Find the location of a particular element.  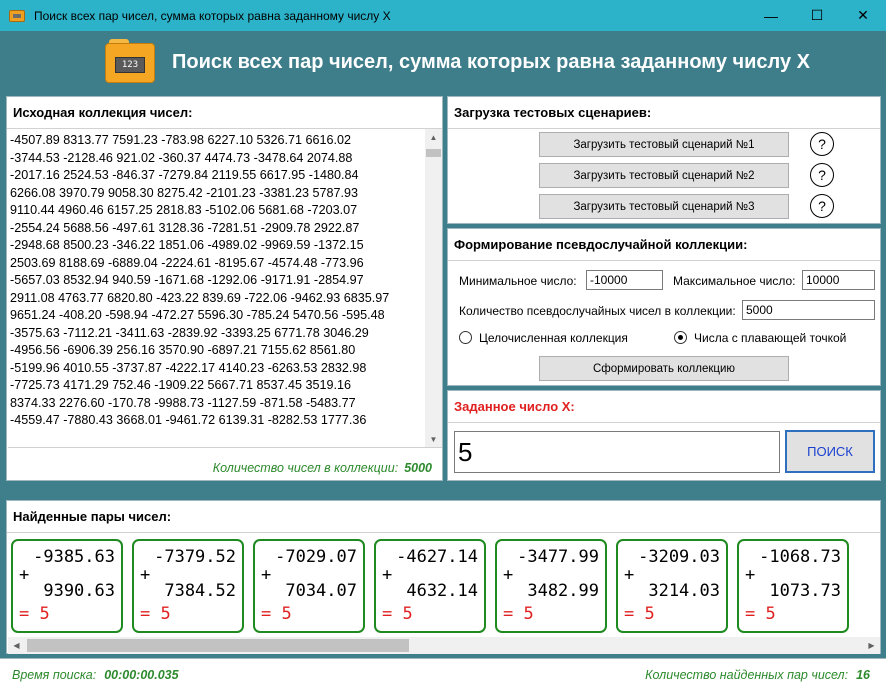

collection-count: Количество чисел в коллекции: 5000 is located at coordinates (322, 468).